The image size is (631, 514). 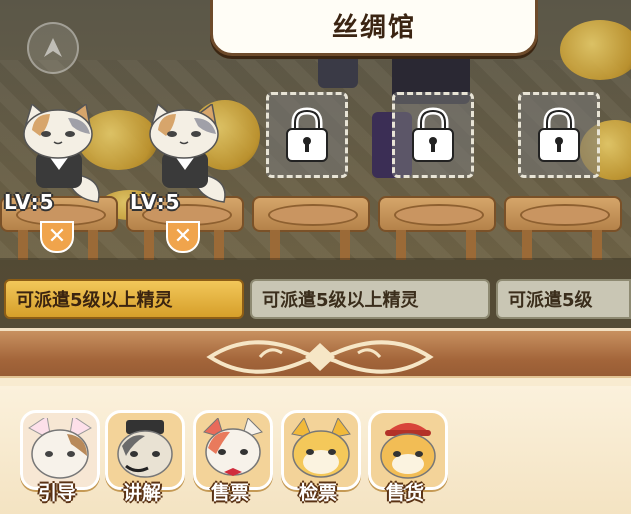 I want to click on role-label-ticket-checker: 检票, so click(x=317, y=493).